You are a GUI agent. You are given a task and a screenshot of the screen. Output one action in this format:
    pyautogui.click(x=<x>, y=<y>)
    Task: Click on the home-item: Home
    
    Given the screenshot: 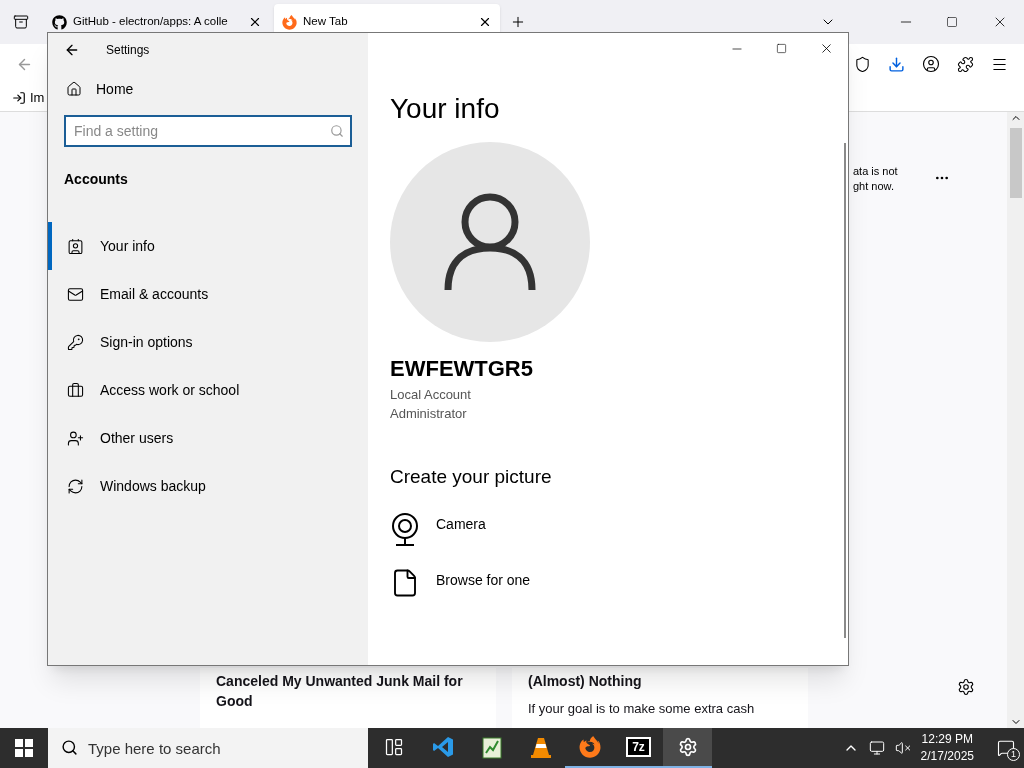 What is the action you would take?
    pyautogui.click(x=208, y=89)
    